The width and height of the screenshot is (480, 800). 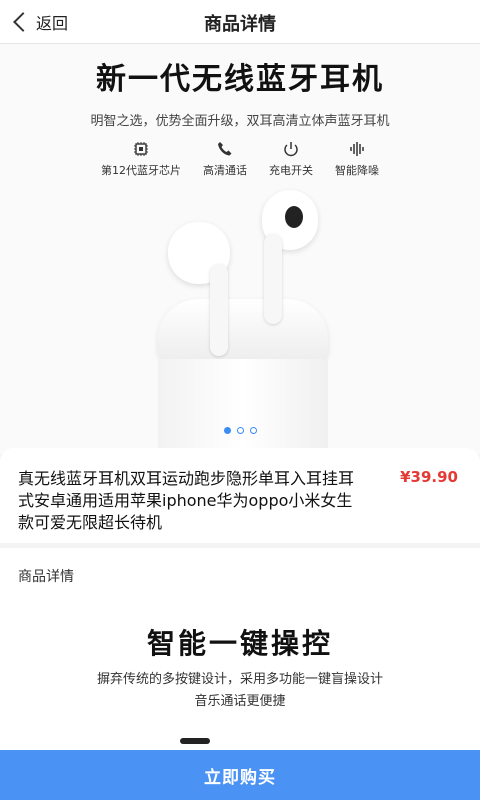 I want to click on detail-title: 智能一键操控, so click(x=239, y=643).